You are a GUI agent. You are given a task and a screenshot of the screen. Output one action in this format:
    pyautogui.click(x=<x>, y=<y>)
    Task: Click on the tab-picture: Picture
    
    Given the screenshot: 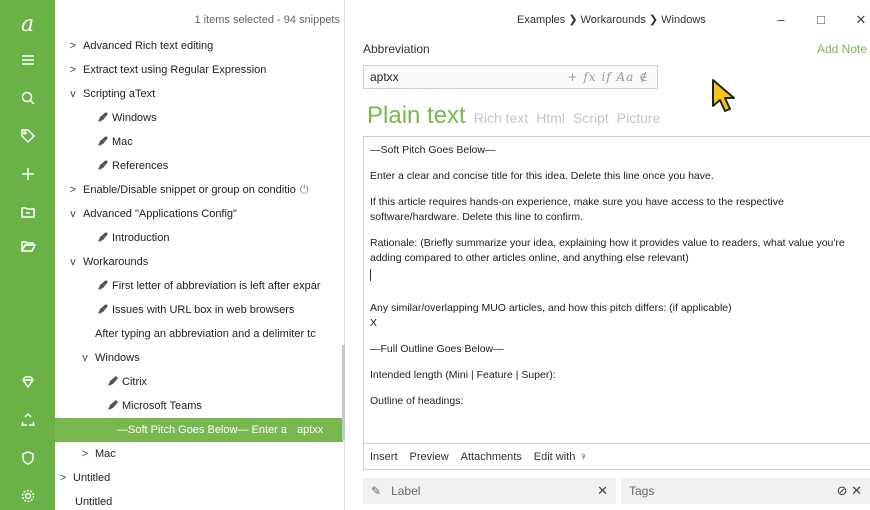 What is the action you would take?
    pyautogui.click(x=639, y=118)
    